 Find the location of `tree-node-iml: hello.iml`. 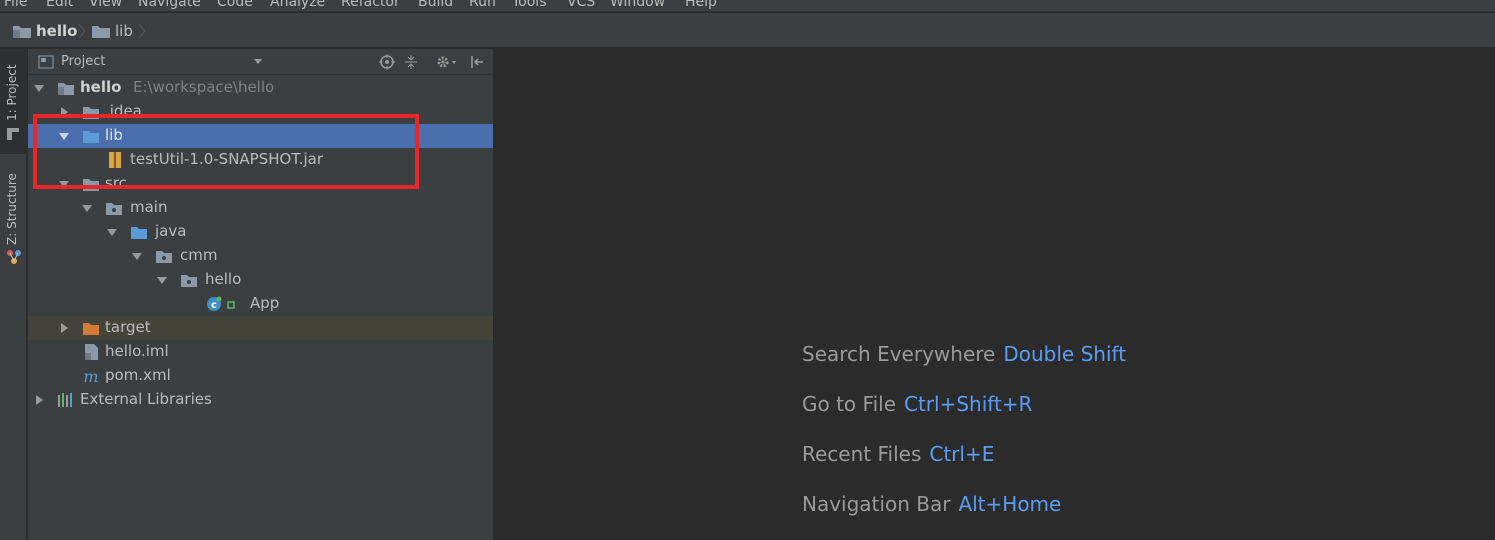

tree-node-iml: hello.iml is located at coordinates (260, 352).